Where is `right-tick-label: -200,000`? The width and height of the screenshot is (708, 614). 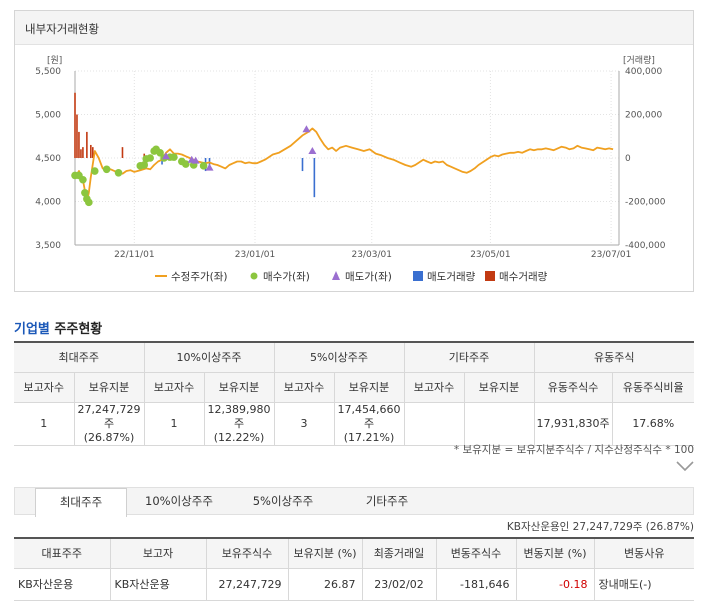
right-tick-label: -200,000 is located at coordinates (645, 203).